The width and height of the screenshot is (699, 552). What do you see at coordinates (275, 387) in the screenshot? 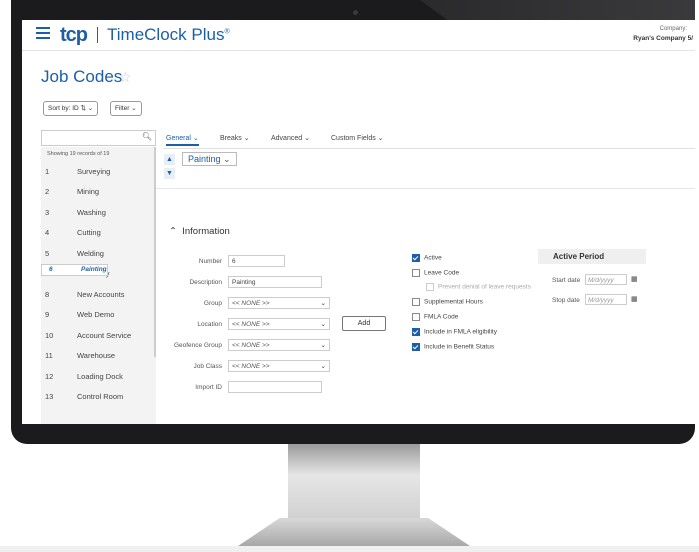
I see `import-id-field` at bounding box center [275, 387].